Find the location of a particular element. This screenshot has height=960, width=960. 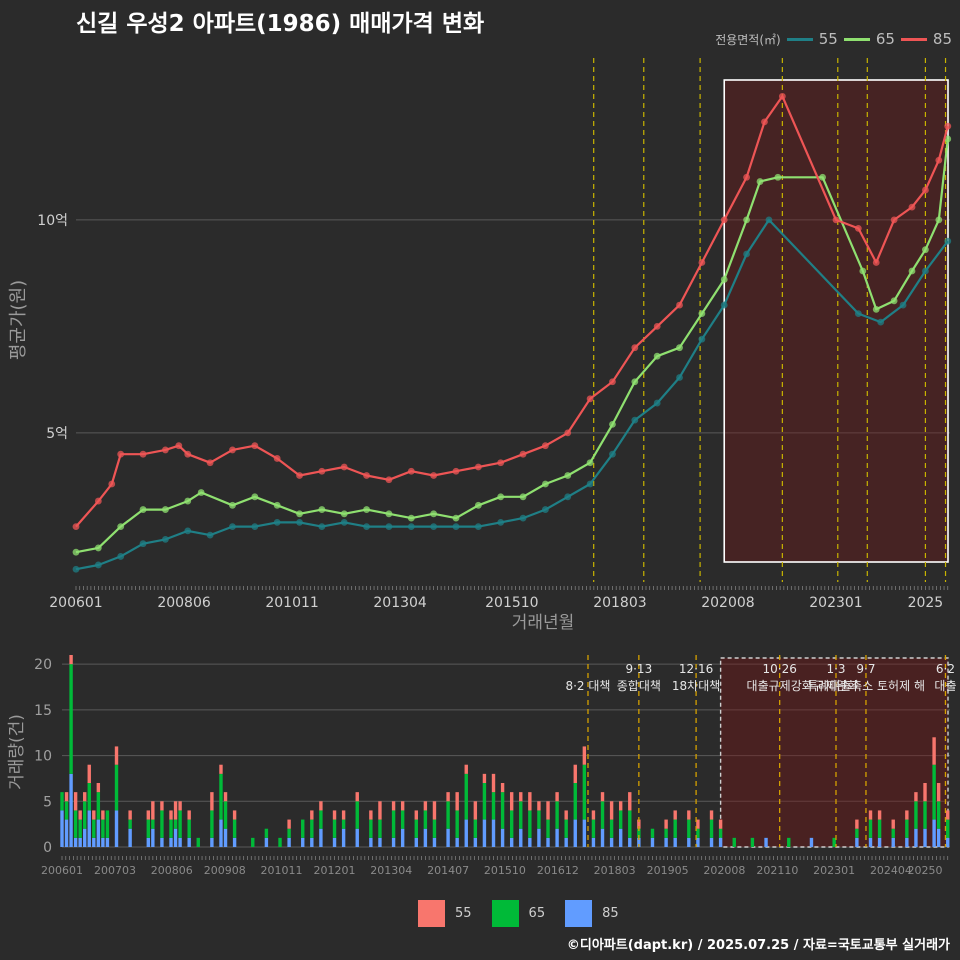

policy-name-label: 종합대책 is located at coordinates (639, 685).